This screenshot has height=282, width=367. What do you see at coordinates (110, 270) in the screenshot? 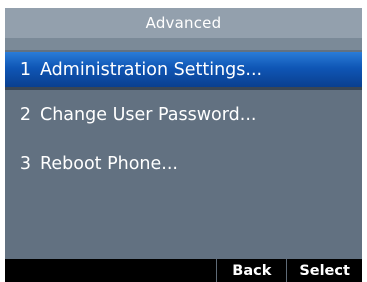
I see `softkey-empty` at bounding box center [110, 270].